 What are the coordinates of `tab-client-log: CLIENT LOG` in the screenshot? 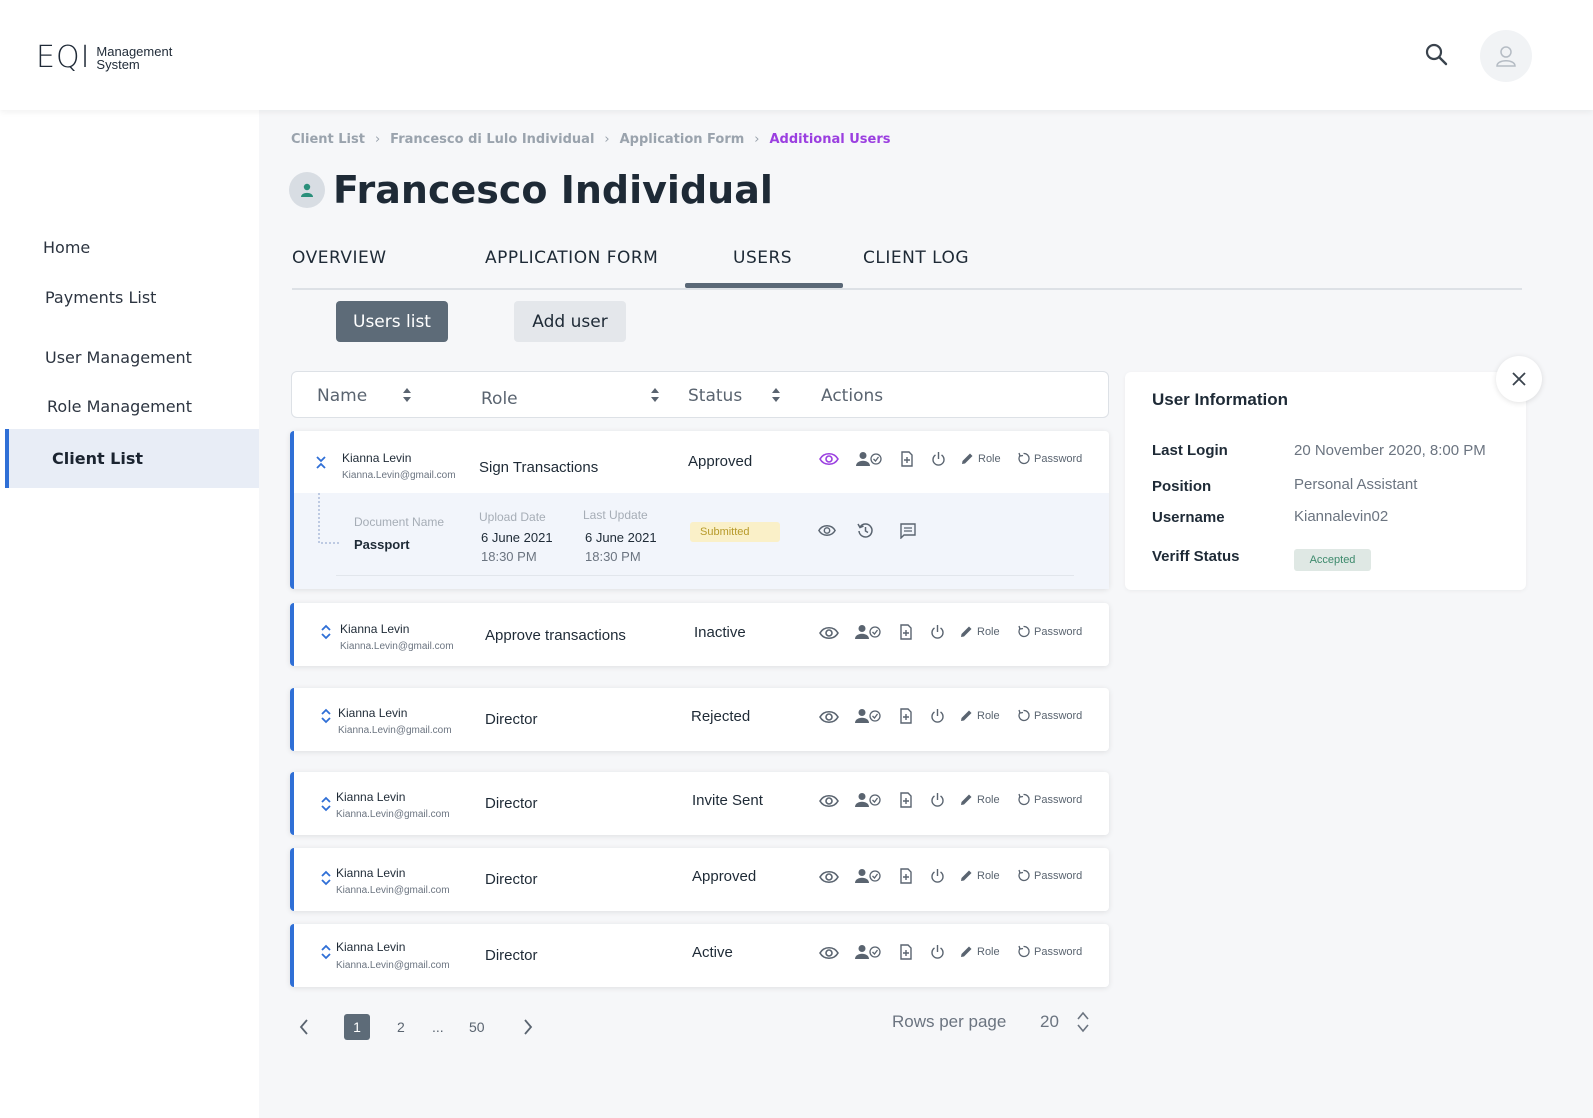 It's located at (916, 258).